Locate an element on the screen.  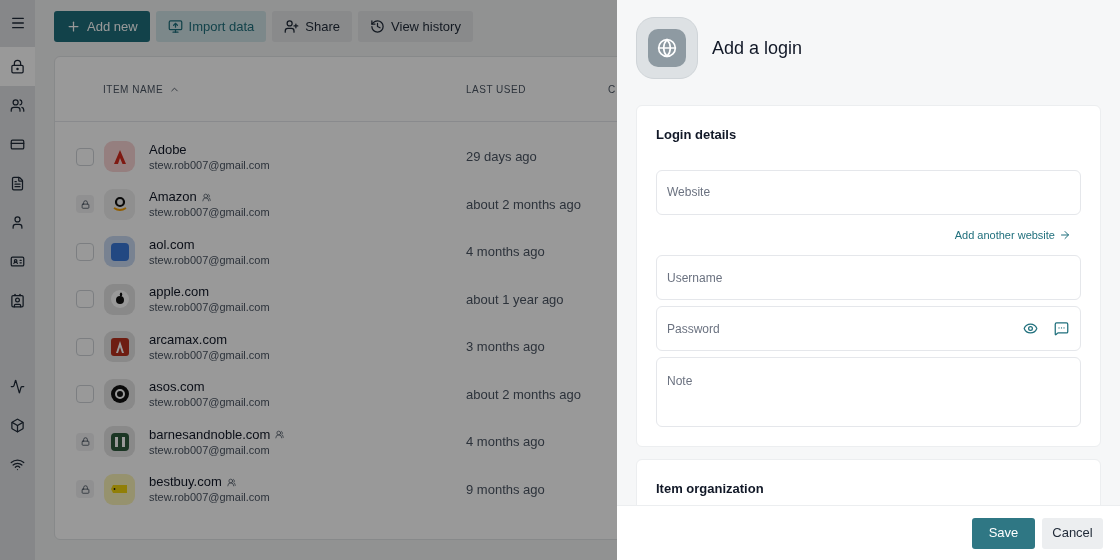
sidebar-item is located at coordinates (17, 66).